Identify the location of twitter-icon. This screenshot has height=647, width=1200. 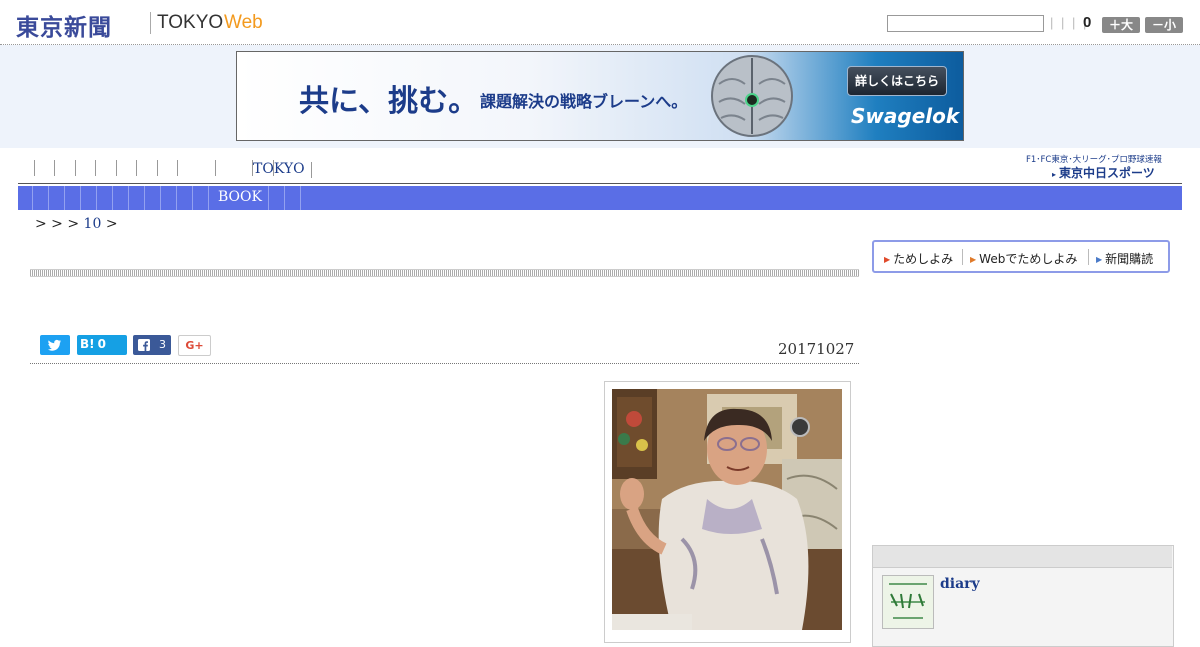
(54, 345).